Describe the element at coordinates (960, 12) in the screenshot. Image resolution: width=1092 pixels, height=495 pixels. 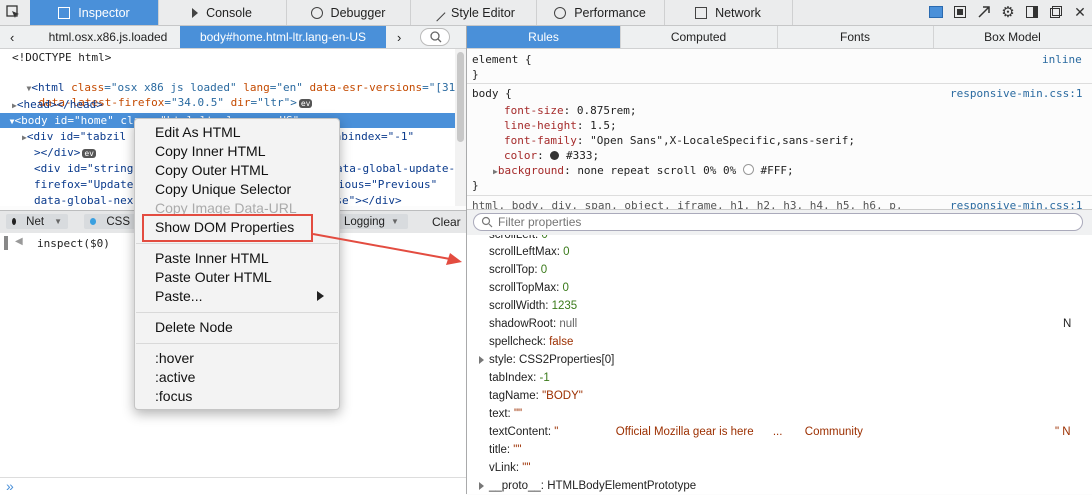
I see `scratchpad-icon` at that location.